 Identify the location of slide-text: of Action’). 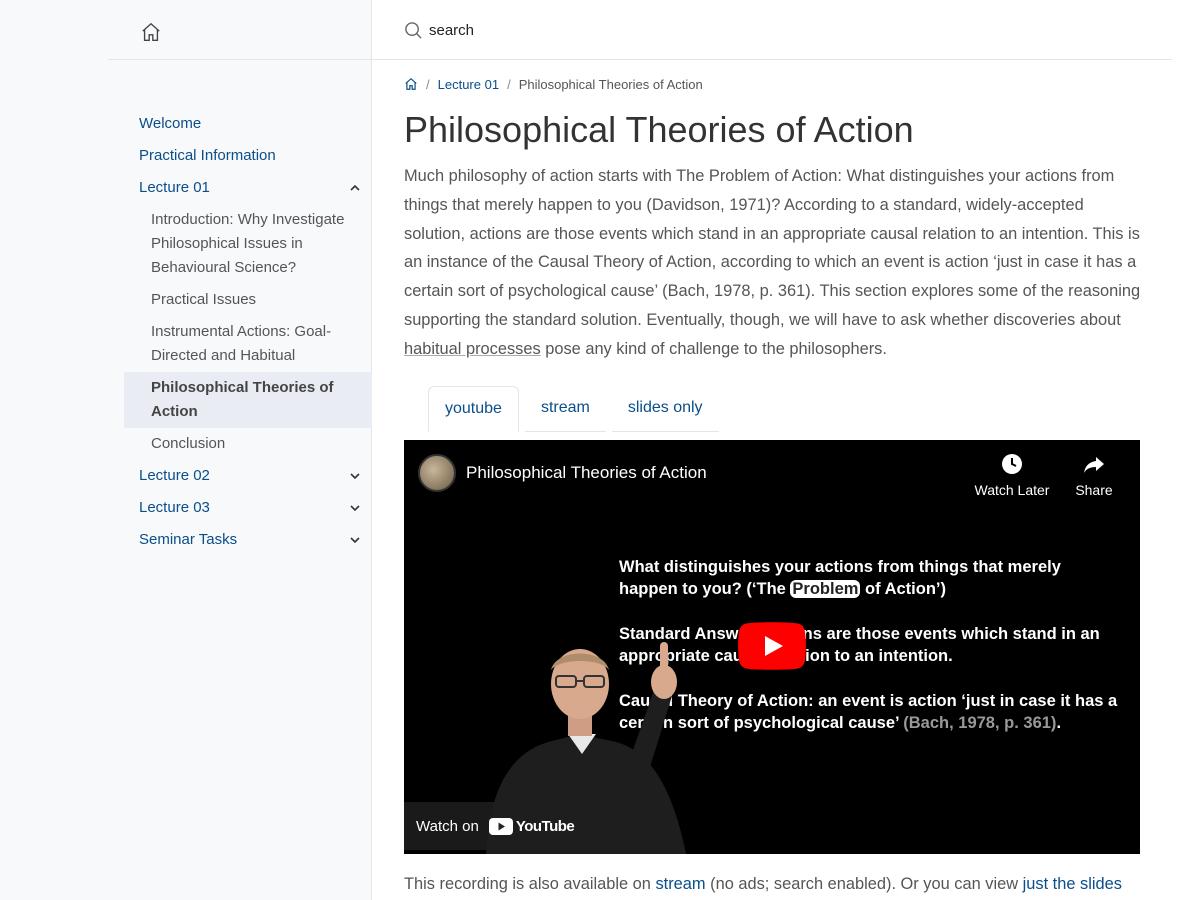
(903, 589).